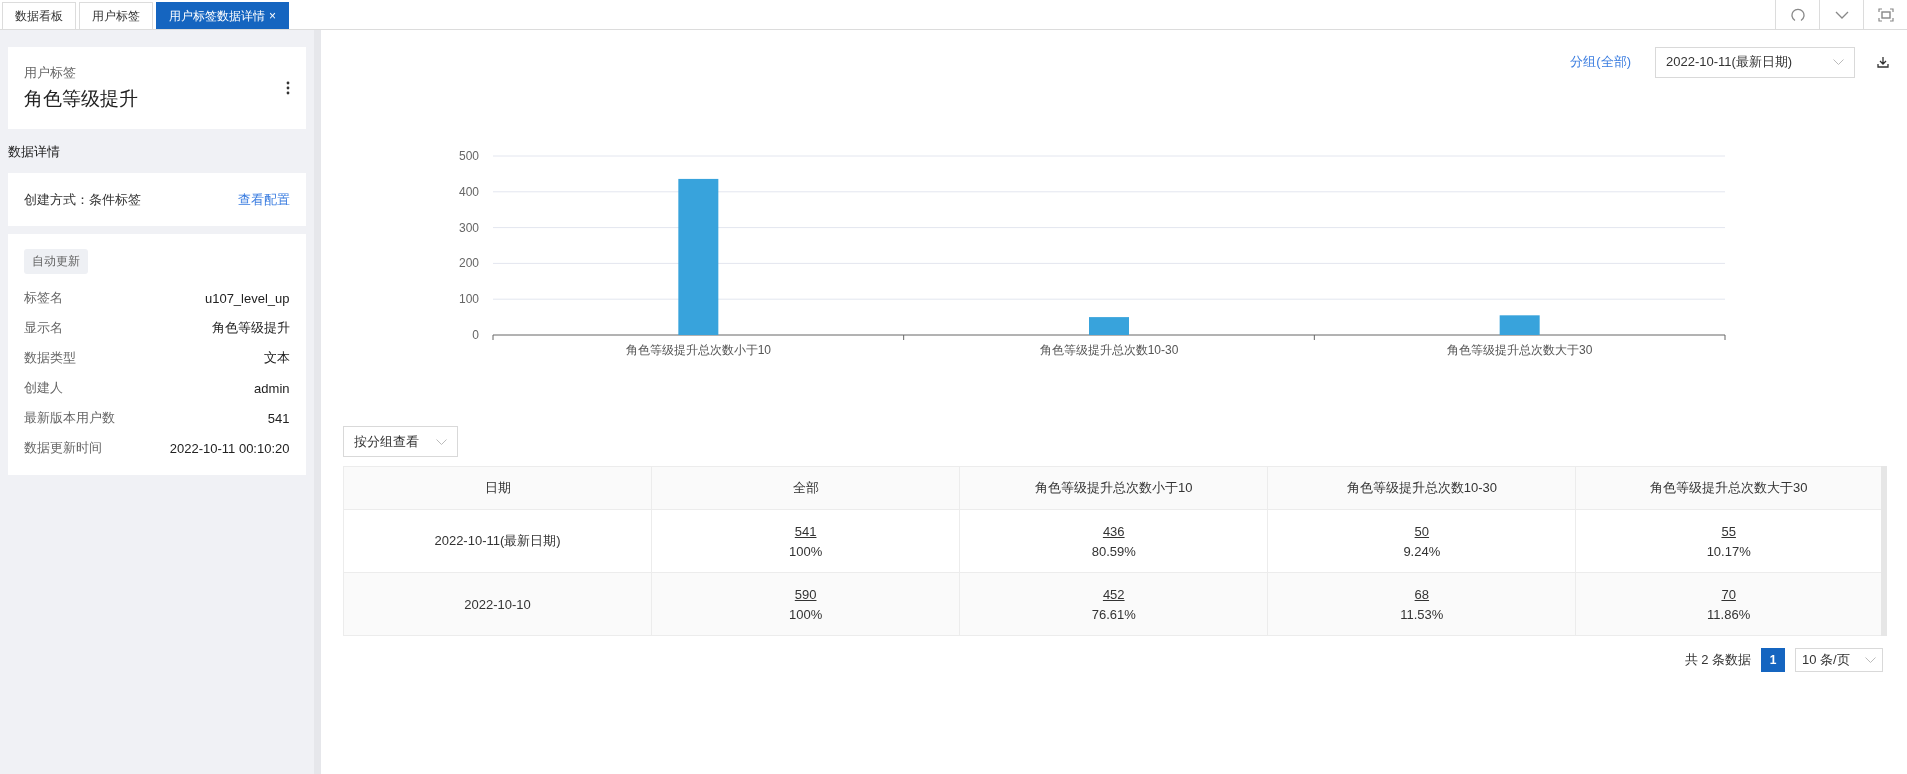  Describe the element at coordinates (1422, 531) in the screenshot. I see `count-link: 50` at that location.